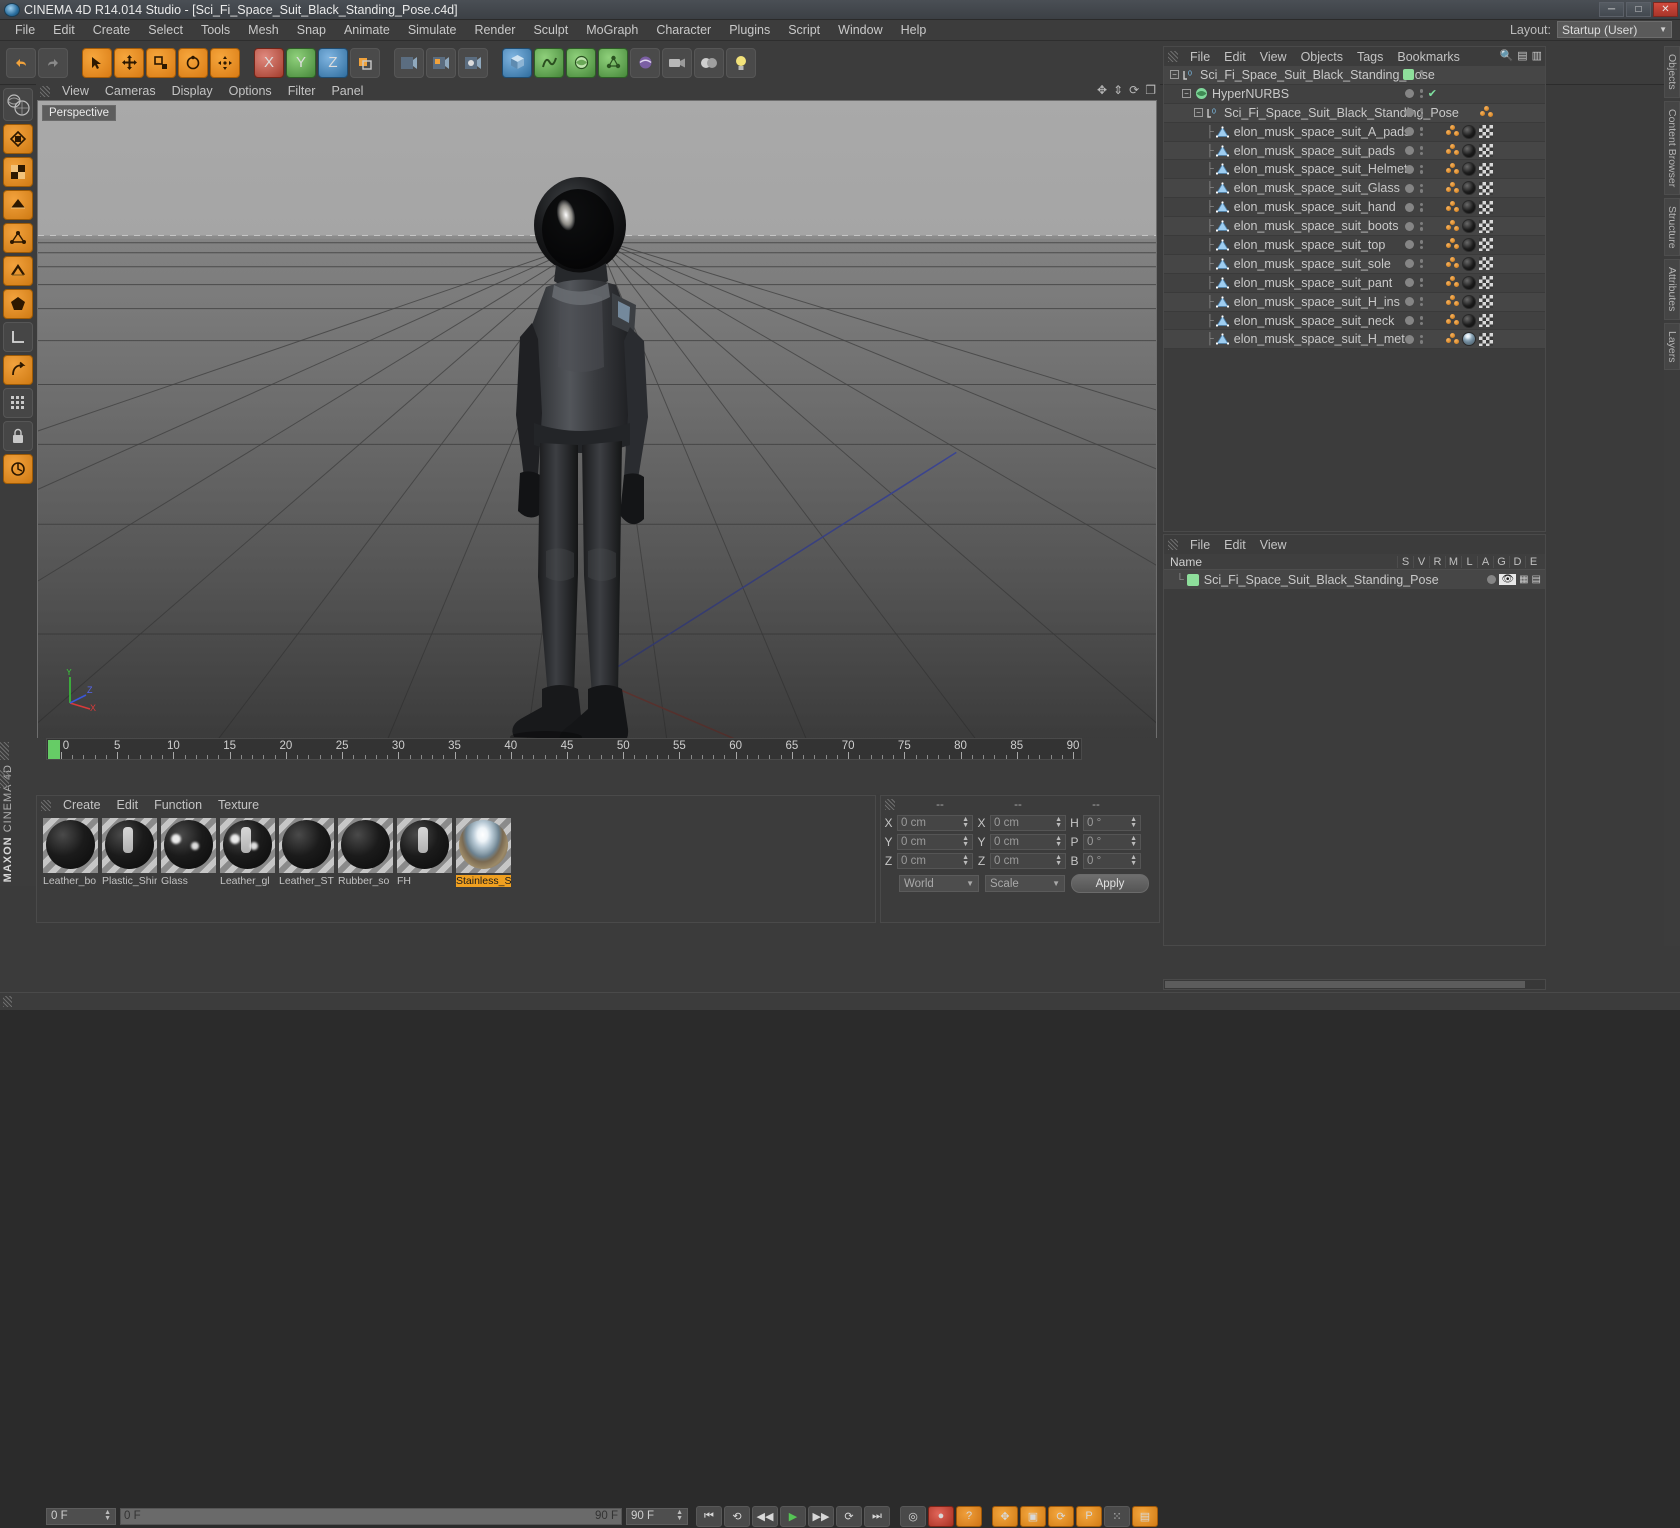 This screenshot has height=1528, width=1680. Describe the element at coordinates (1354, 264) in the screenshot. I see `object-row: ├ elon_musk_space_suit_sole` at that location.